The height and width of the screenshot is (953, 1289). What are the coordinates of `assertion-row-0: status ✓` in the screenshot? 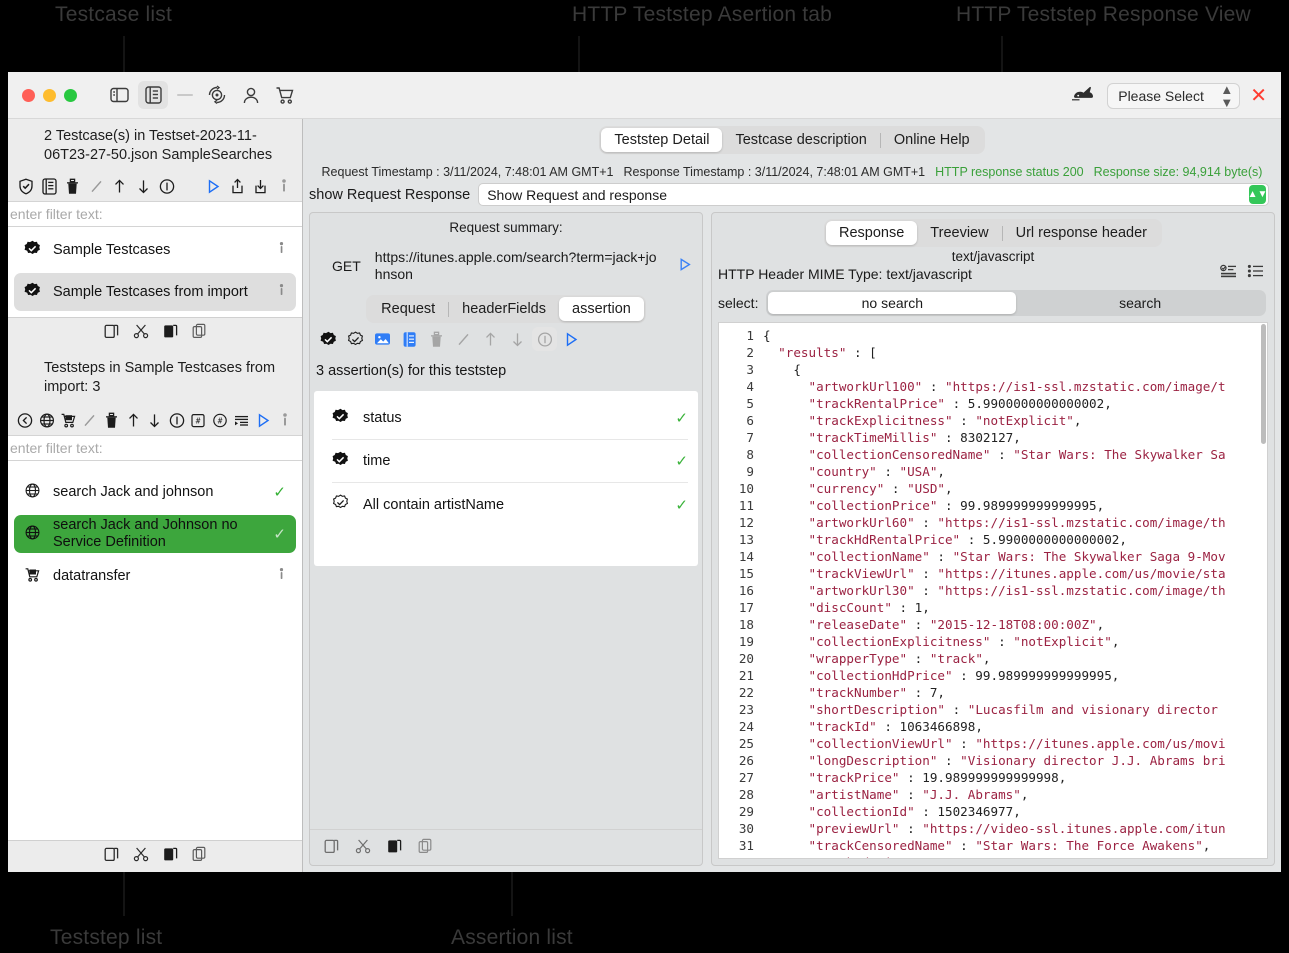 It's located at (510, 418).